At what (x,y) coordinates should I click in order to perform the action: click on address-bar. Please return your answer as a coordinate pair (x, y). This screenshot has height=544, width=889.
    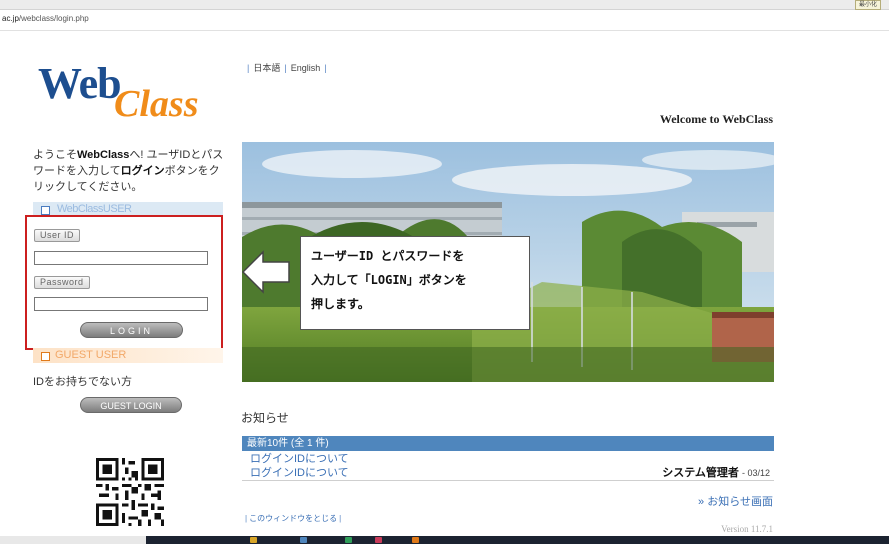
    Looking at the image, I should click on (444, 20).